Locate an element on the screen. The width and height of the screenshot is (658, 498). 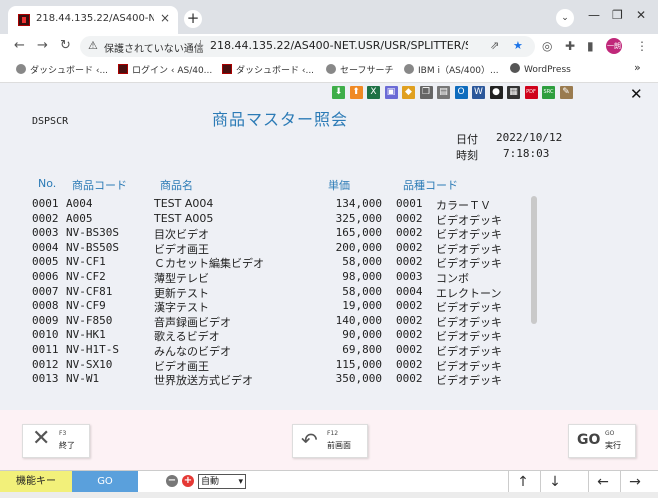
row-no: 0003 is located at coordinates (45, 233).